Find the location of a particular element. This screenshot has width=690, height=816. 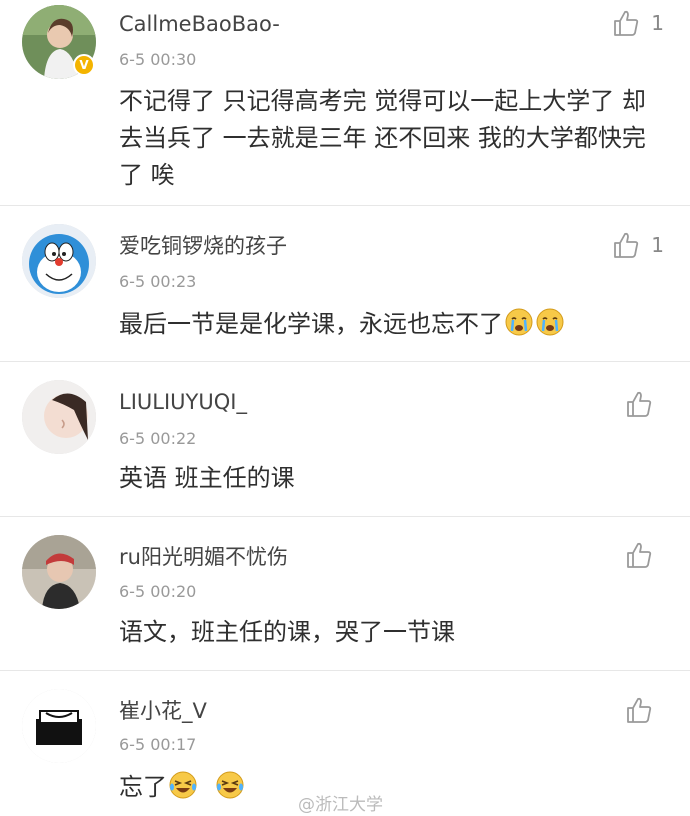

verified-badge-icon: V is located at coordinates (84, 65).